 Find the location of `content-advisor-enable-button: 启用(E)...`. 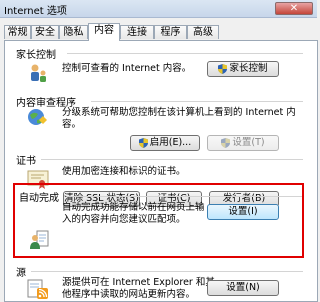

content-advisor-enable-button: 启用(E)... is located at coordinates (165, 143).